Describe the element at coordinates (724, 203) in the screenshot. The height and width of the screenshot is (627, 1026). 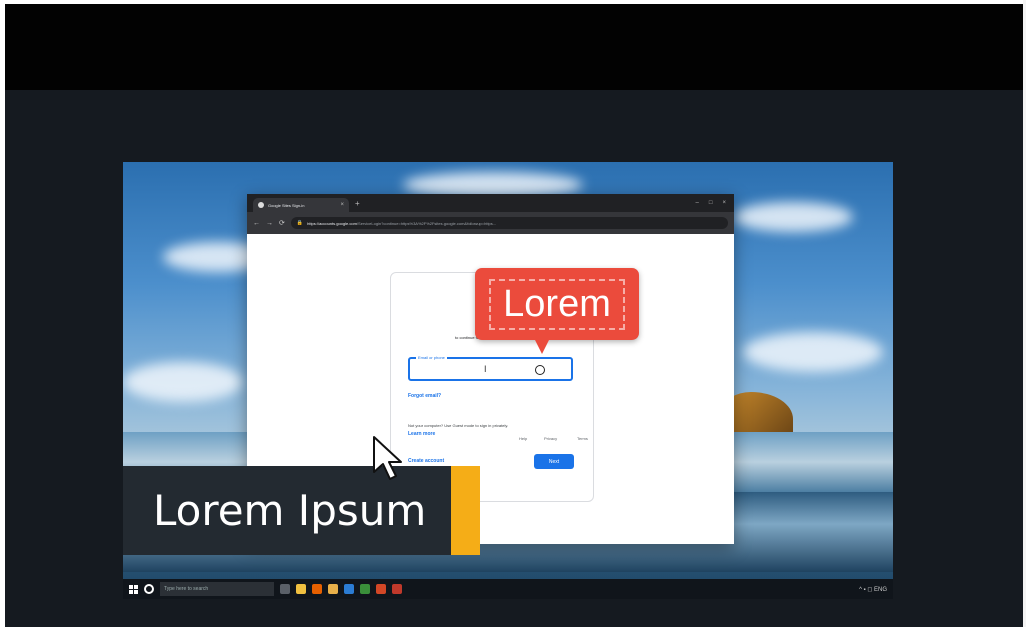
I see `close-window-button: ×` at that location.